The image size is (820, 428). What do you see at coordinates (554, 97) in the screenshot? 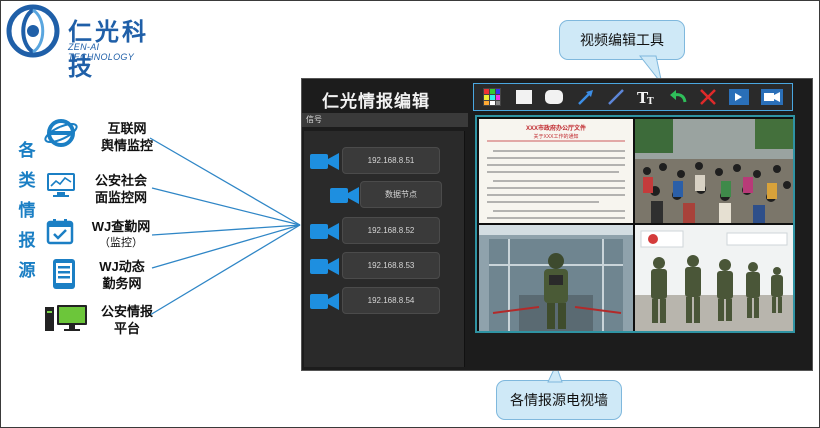
I see `rounded-rect-icon` at bounding box center [554, 97].